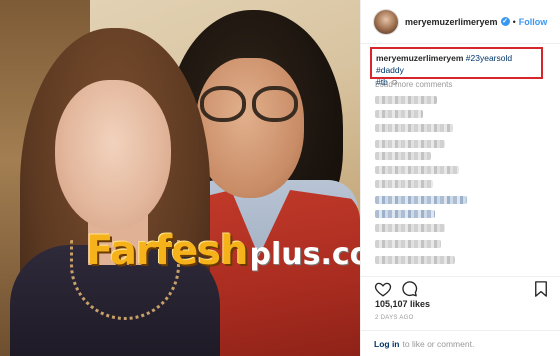 The height and width of the screenshot is (356, 560). I want to click on bookmark-icon, so click(541, 289).